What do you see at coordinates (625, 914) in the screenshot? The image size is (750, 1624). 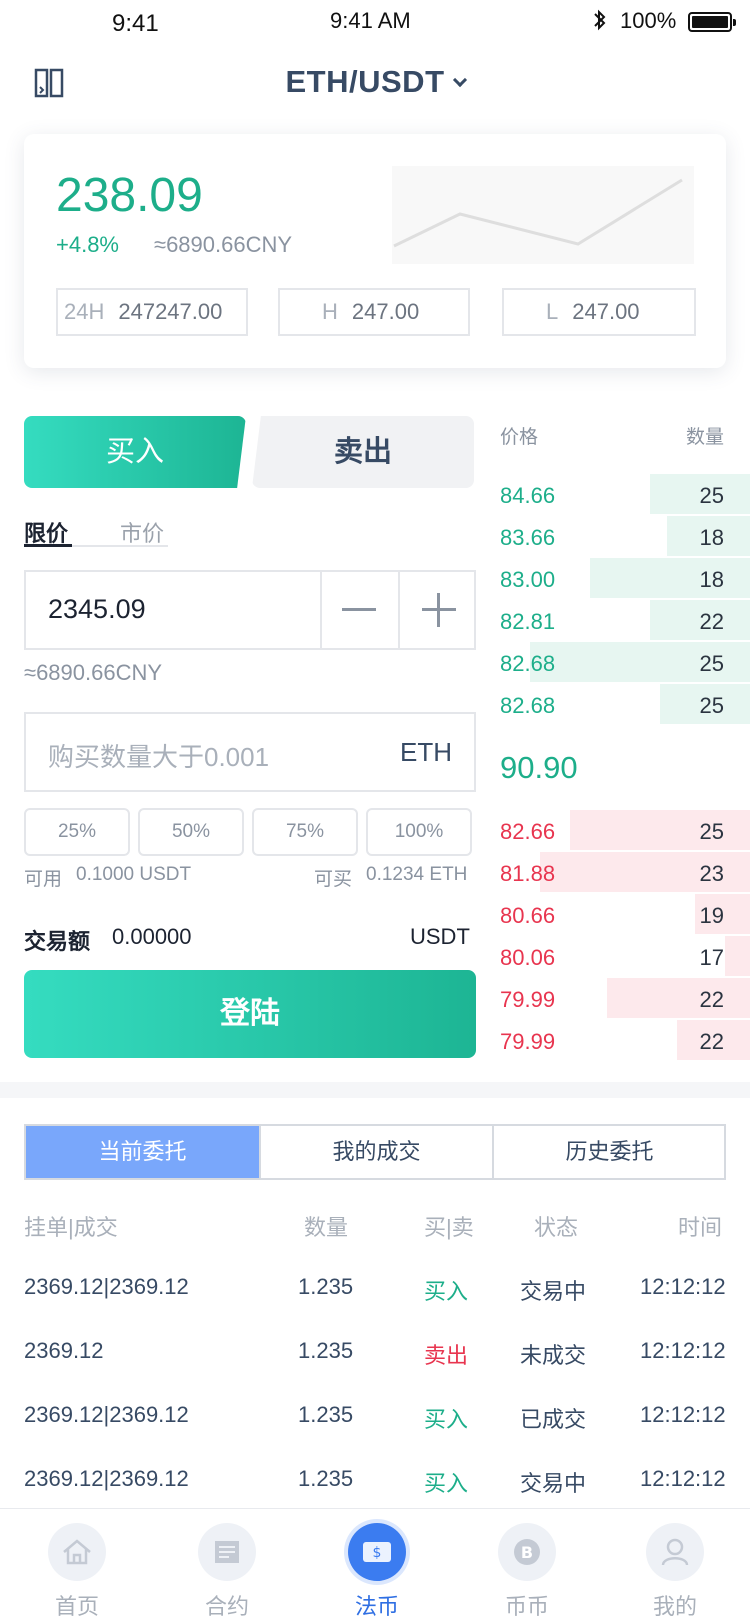 I see `orderbook-red-row: 80.66 19` at bounding box center [625, 914].